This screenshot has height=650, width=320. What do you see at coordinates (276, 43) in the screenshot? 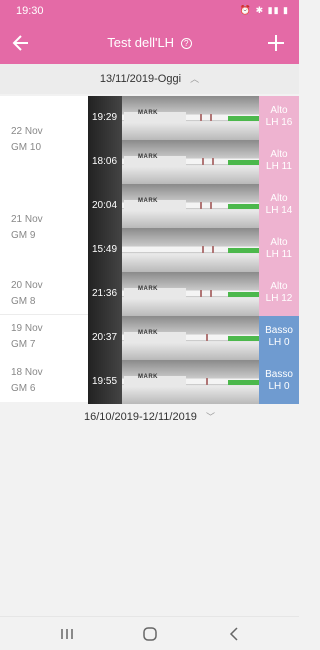
I see `add-icon` at bounding box center [276, 43].